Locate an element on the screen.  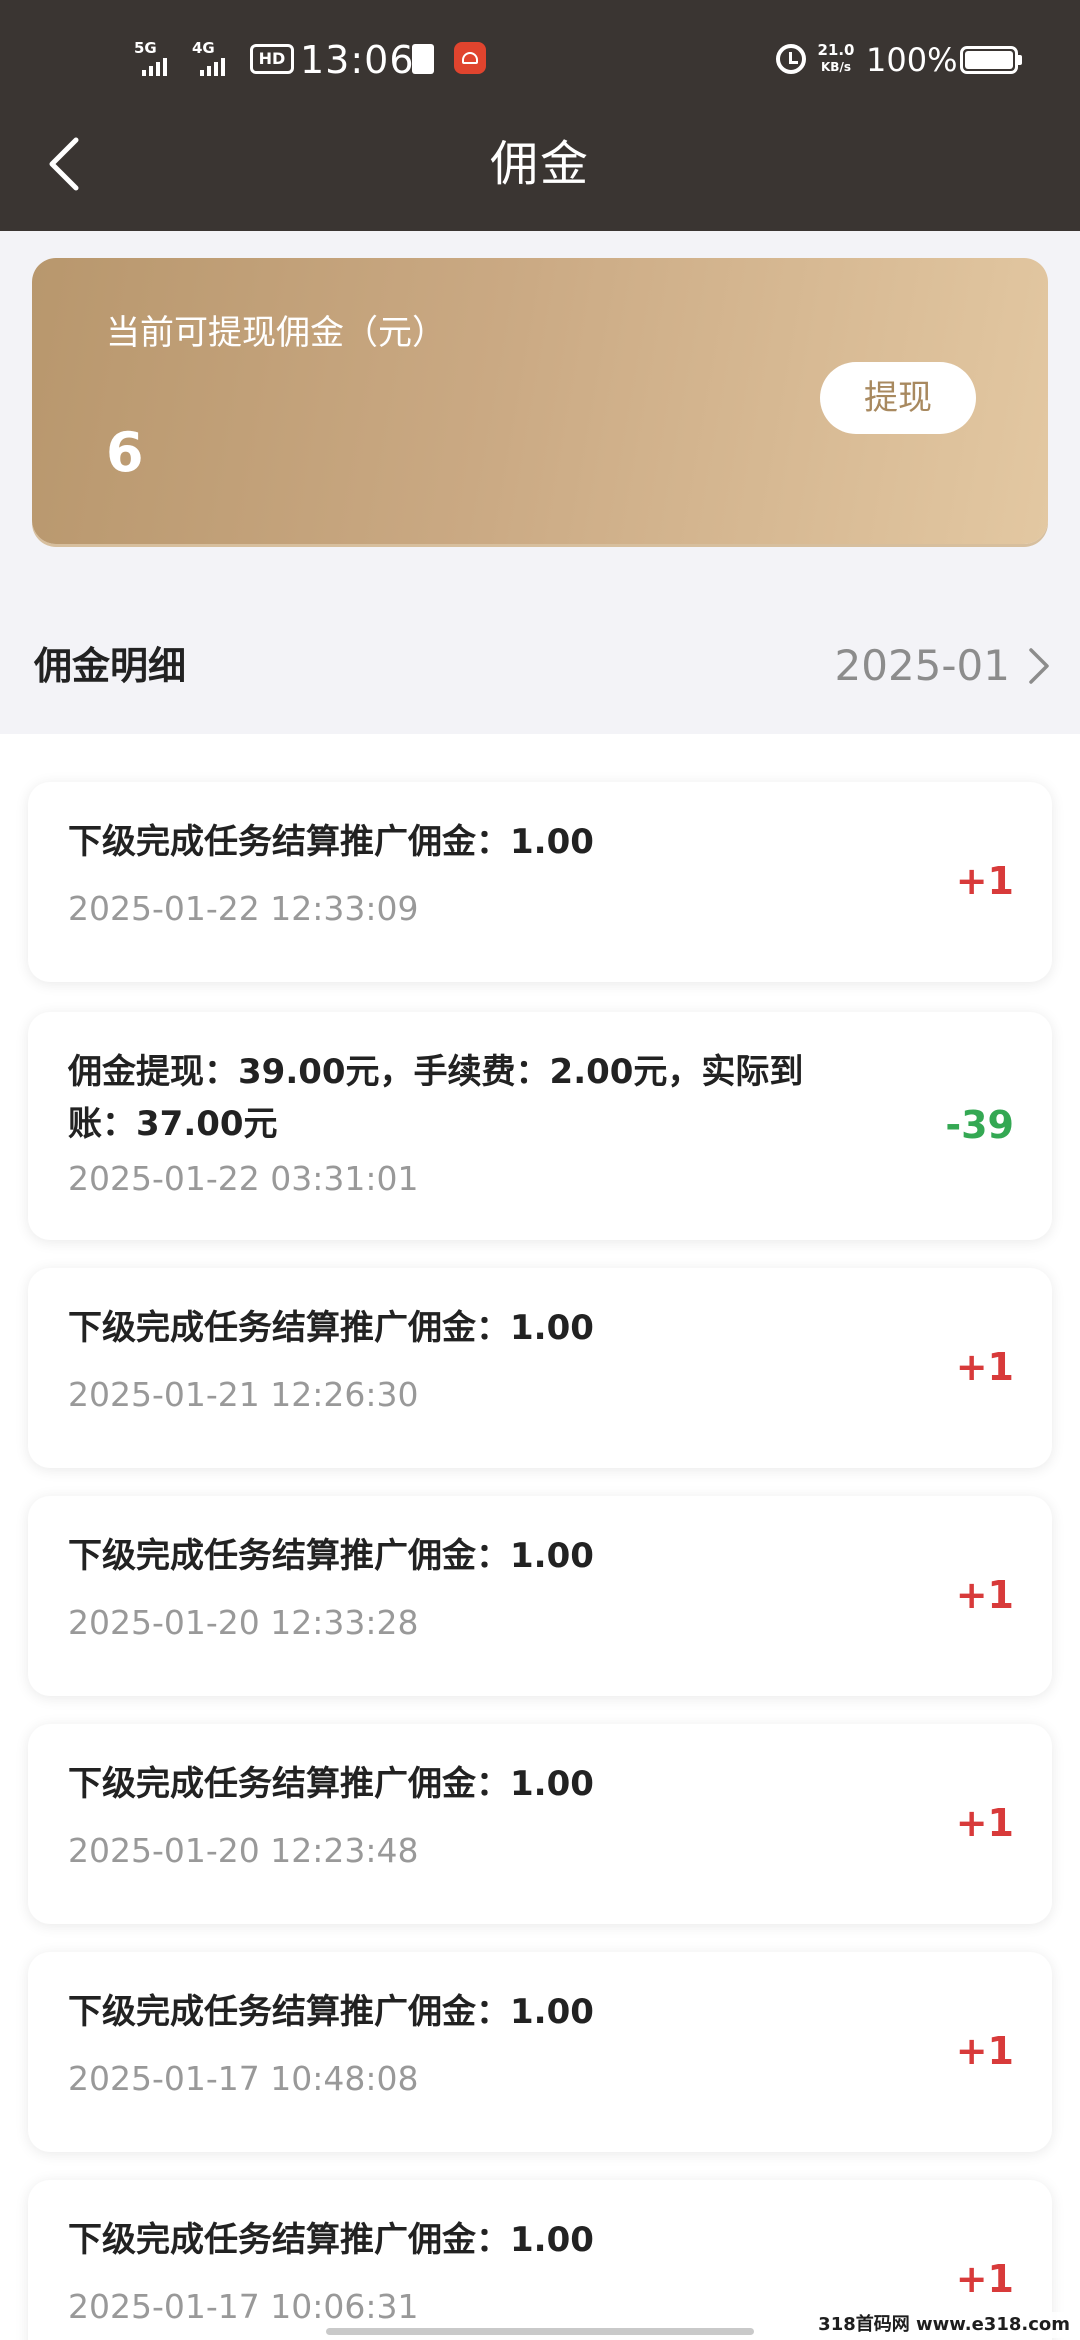
sim2-network-label: 4G is located at coordinates (203, 48).